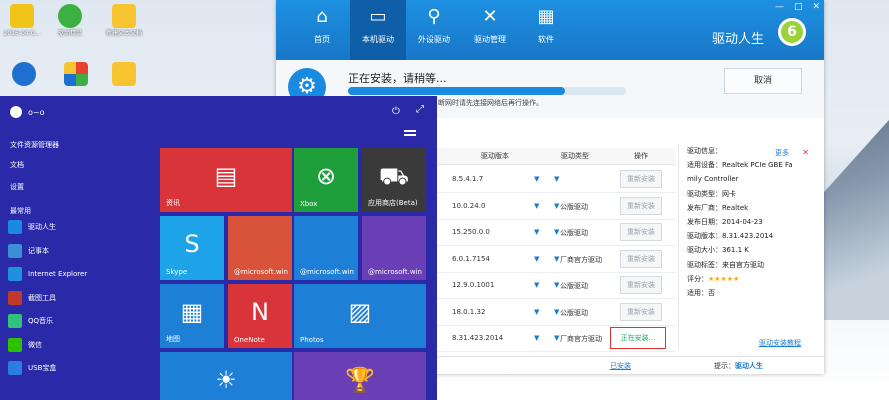 The image size is (889, 400). Describe the element at coordinates (34, 145) in the screenshot. I see `start-link-file-explorer: 文件资源管理器` at that location.